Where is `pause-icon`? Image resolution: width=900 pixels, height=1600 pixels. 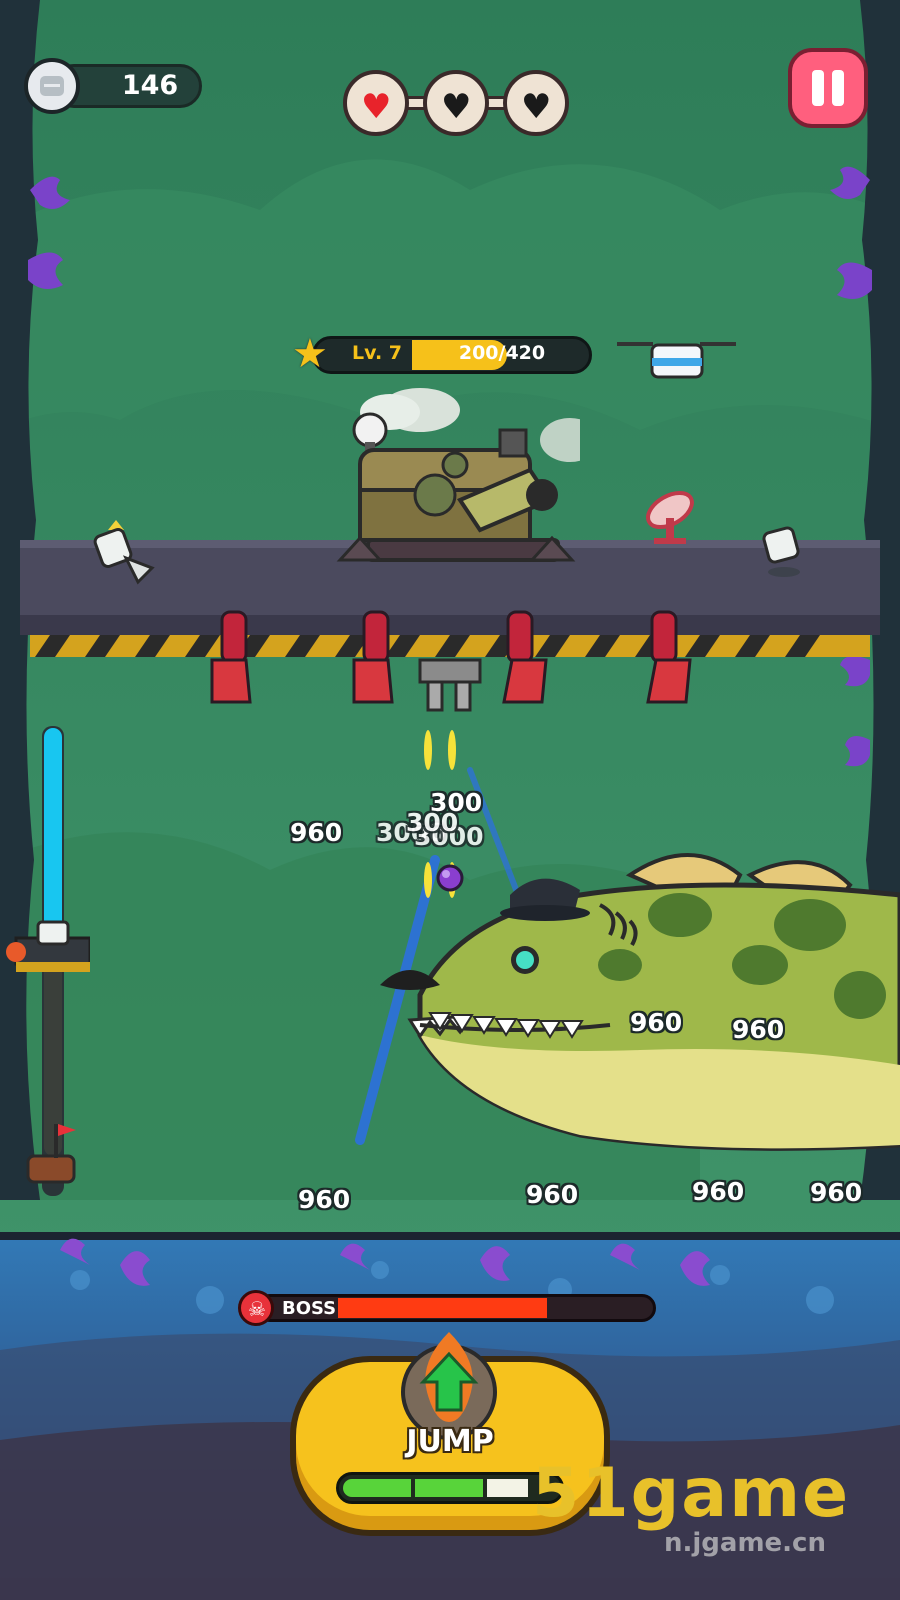
pause-icon is located at coordinates (818, 88).